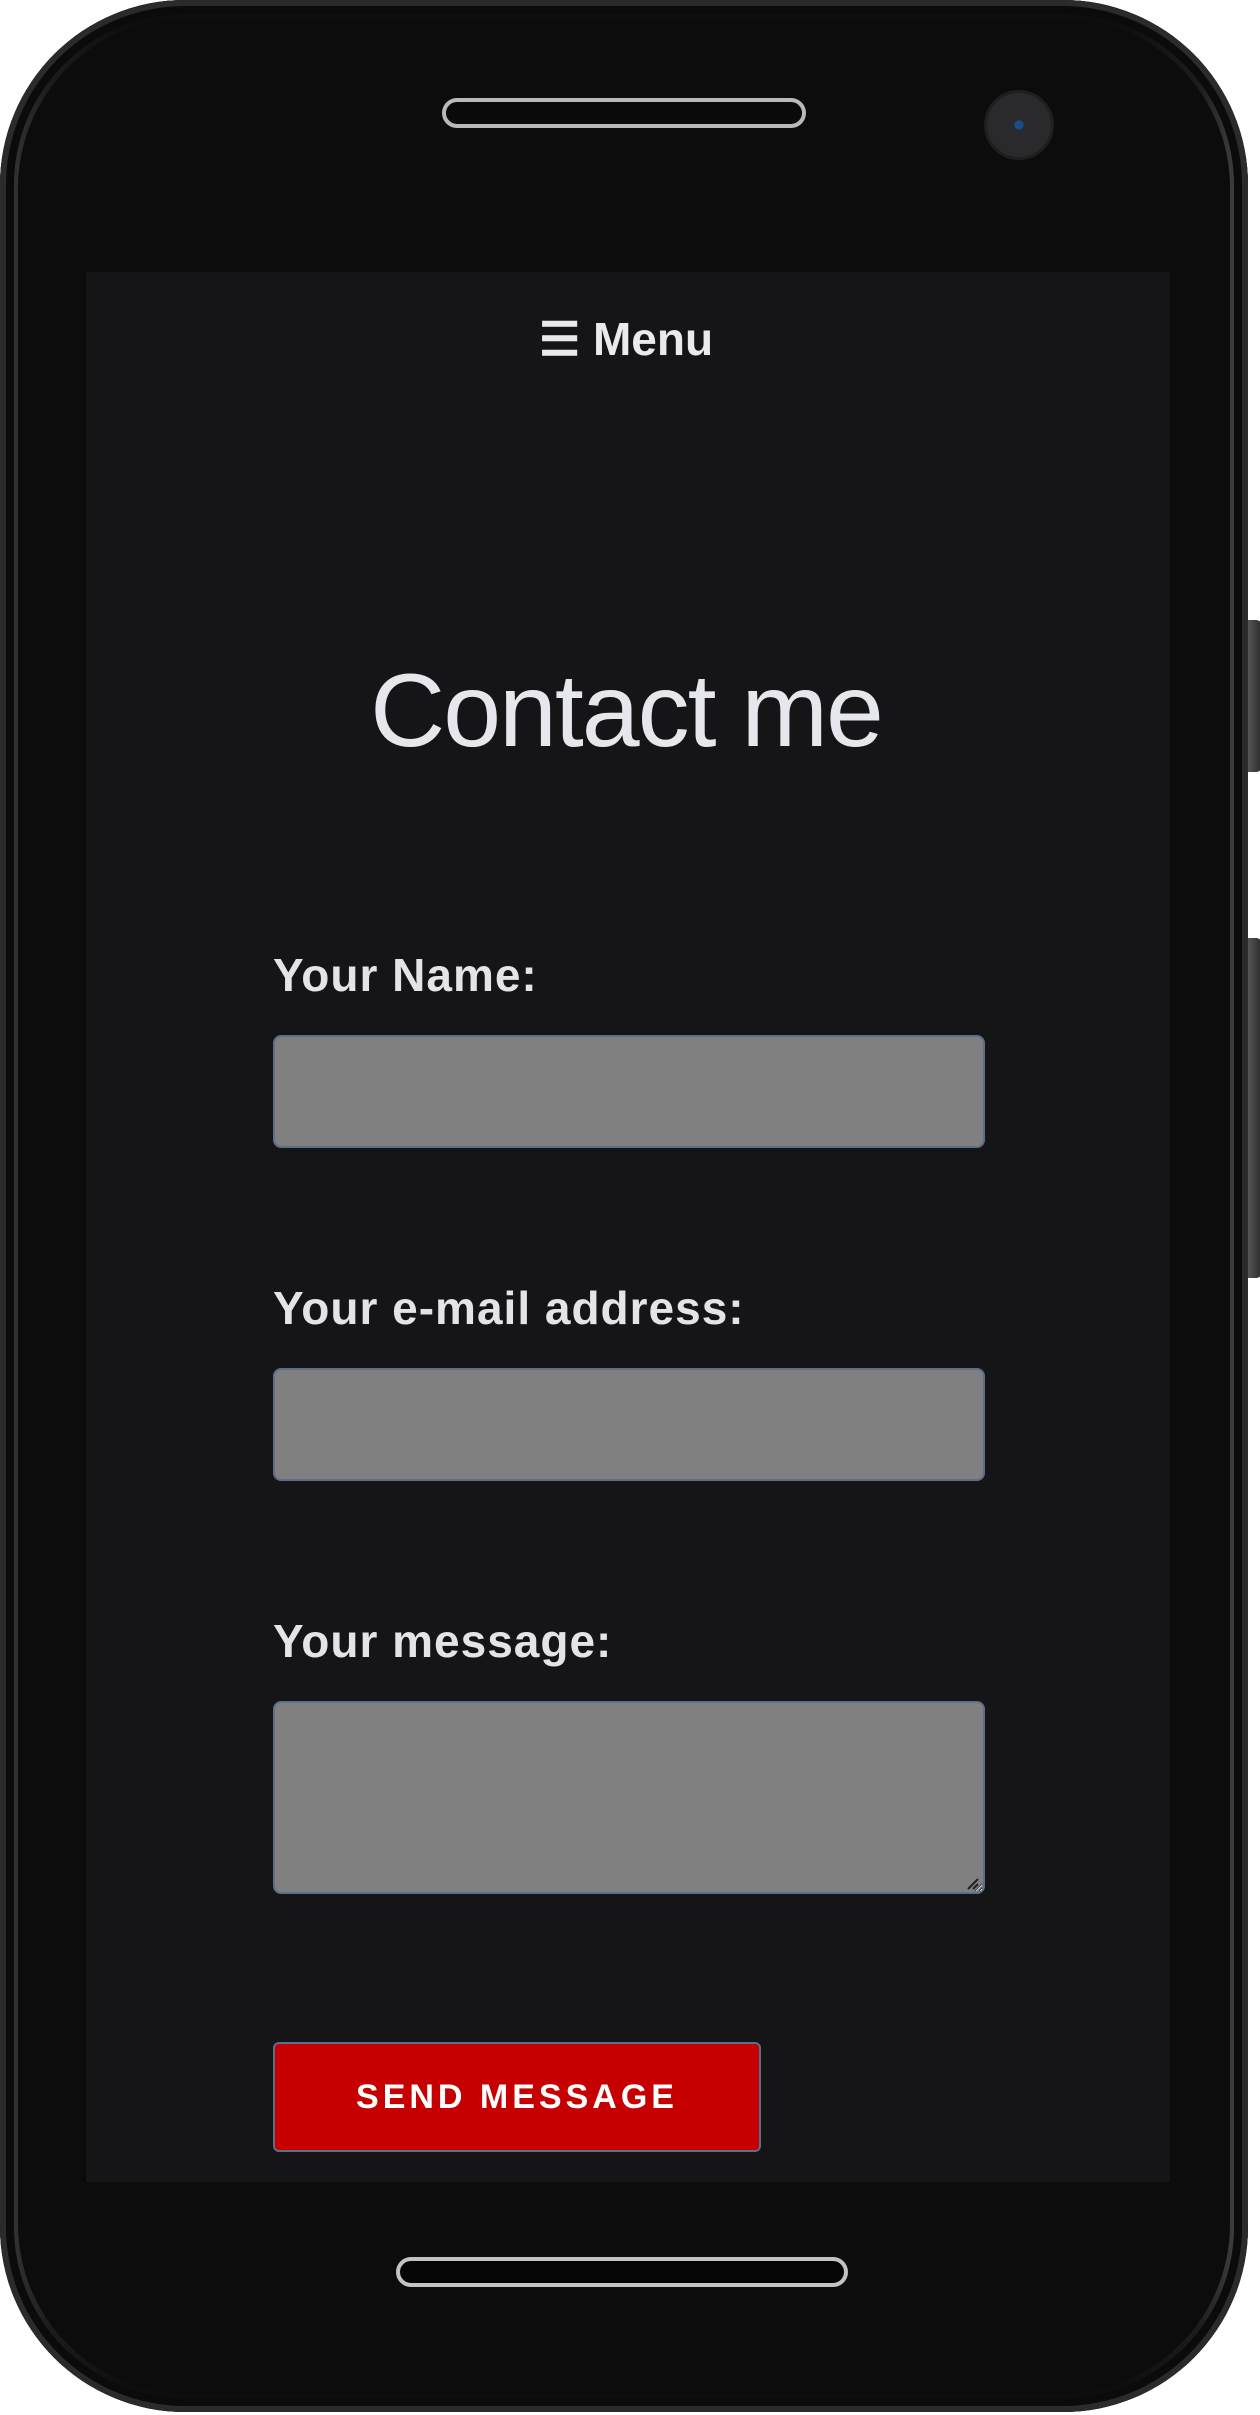  I want to click on earpiece-speaker, so click(624, 113).